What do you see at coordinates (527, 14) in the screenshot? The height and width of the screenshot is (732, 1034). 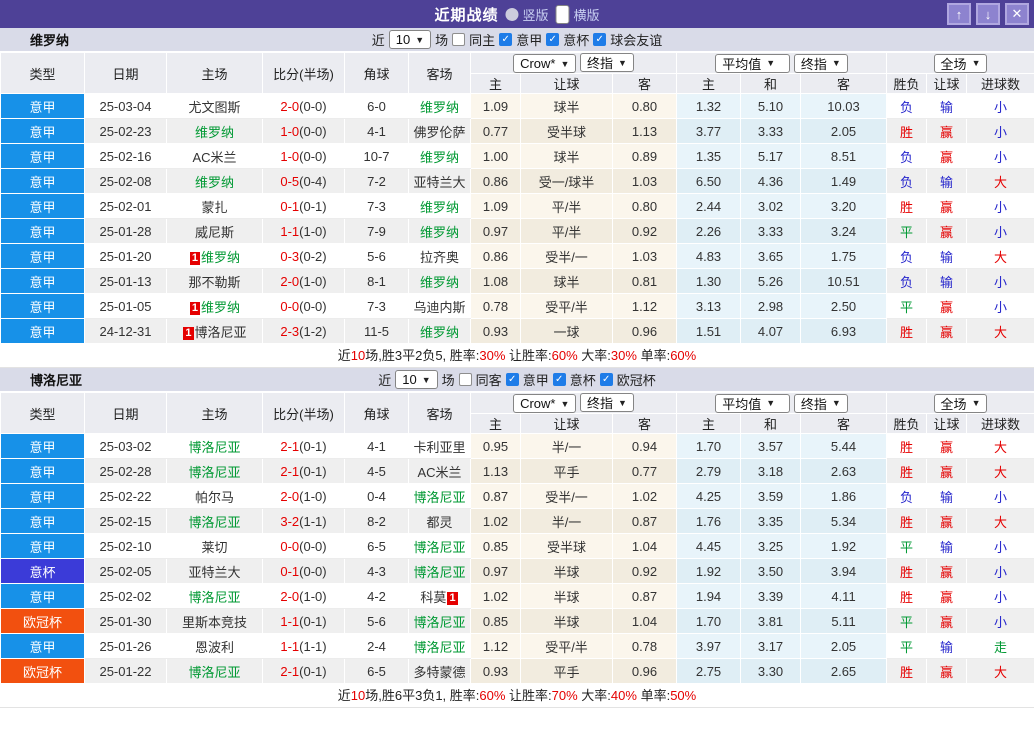 I see `view-option-vertical: 竖版` at bounding box center [527, 14].